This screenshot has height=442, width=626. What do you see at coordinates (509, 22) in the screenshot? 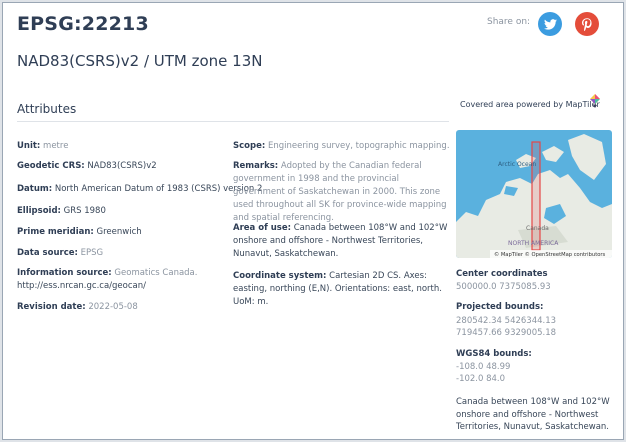
I see `share-label: Share on:` at bounding box center [509, 22].